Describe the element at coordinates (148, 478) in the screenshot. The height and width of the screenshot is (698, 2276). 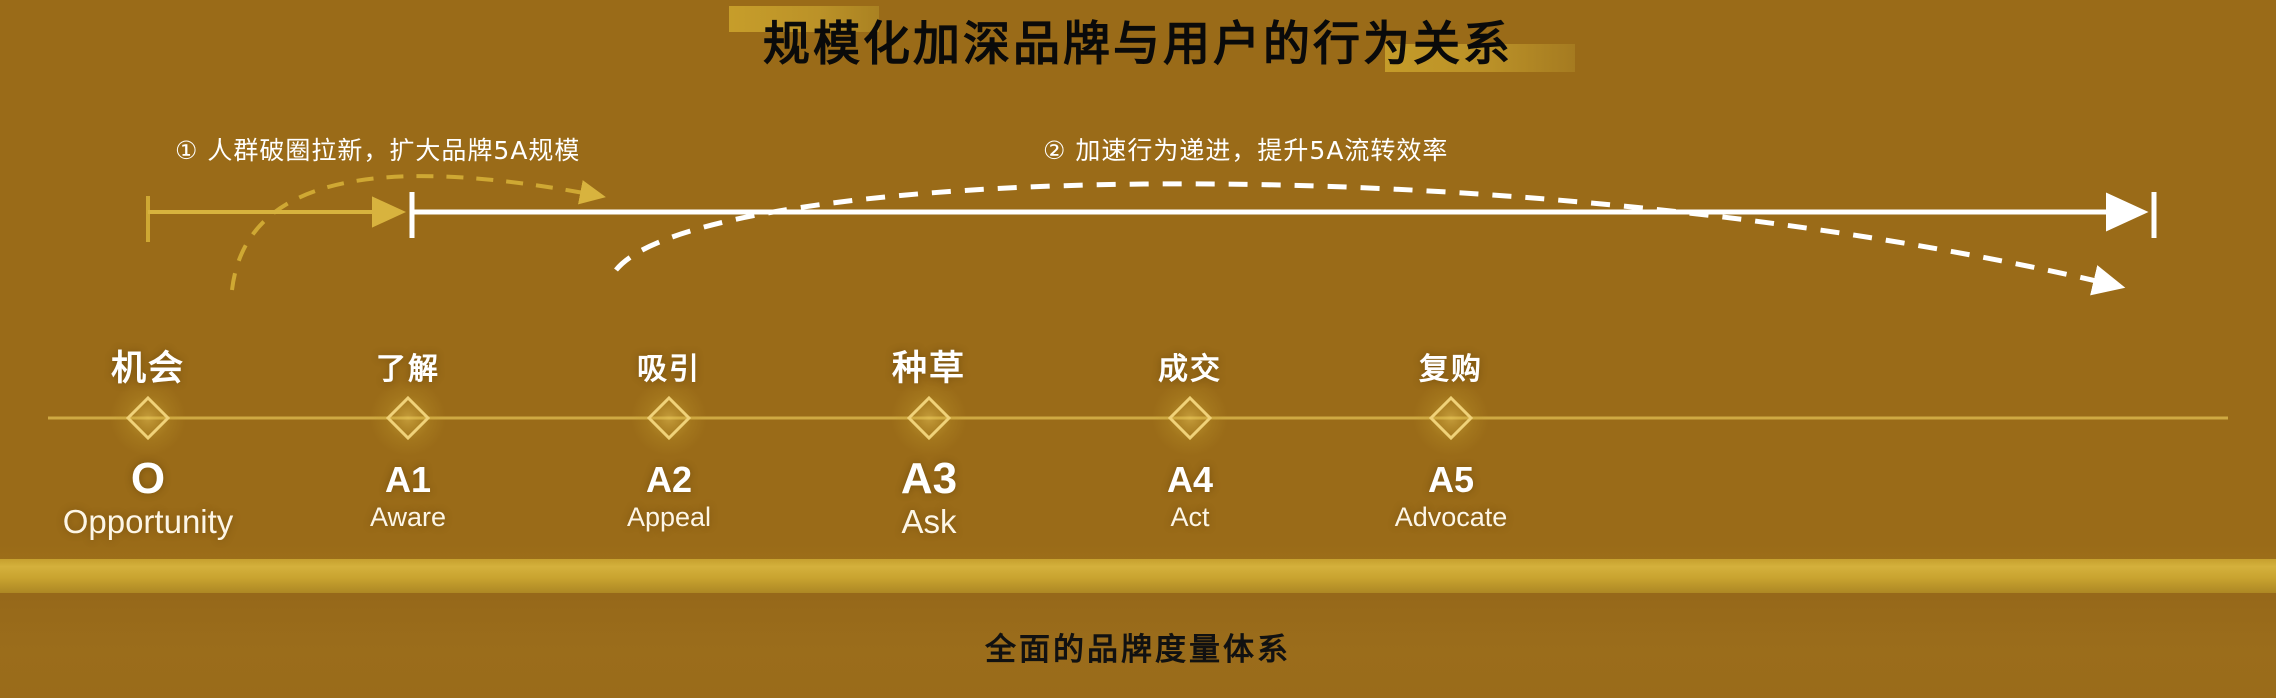
I see `stage-code-o: O` at that location.